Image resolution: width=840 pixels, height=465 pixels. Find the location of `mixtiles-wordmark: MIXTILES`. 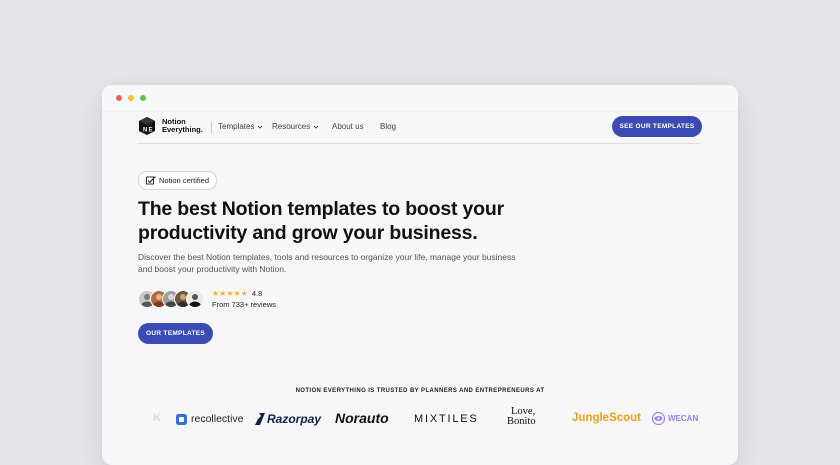

mixtiles-wordmark: MIXTILES is located at coordinates (446, 419).